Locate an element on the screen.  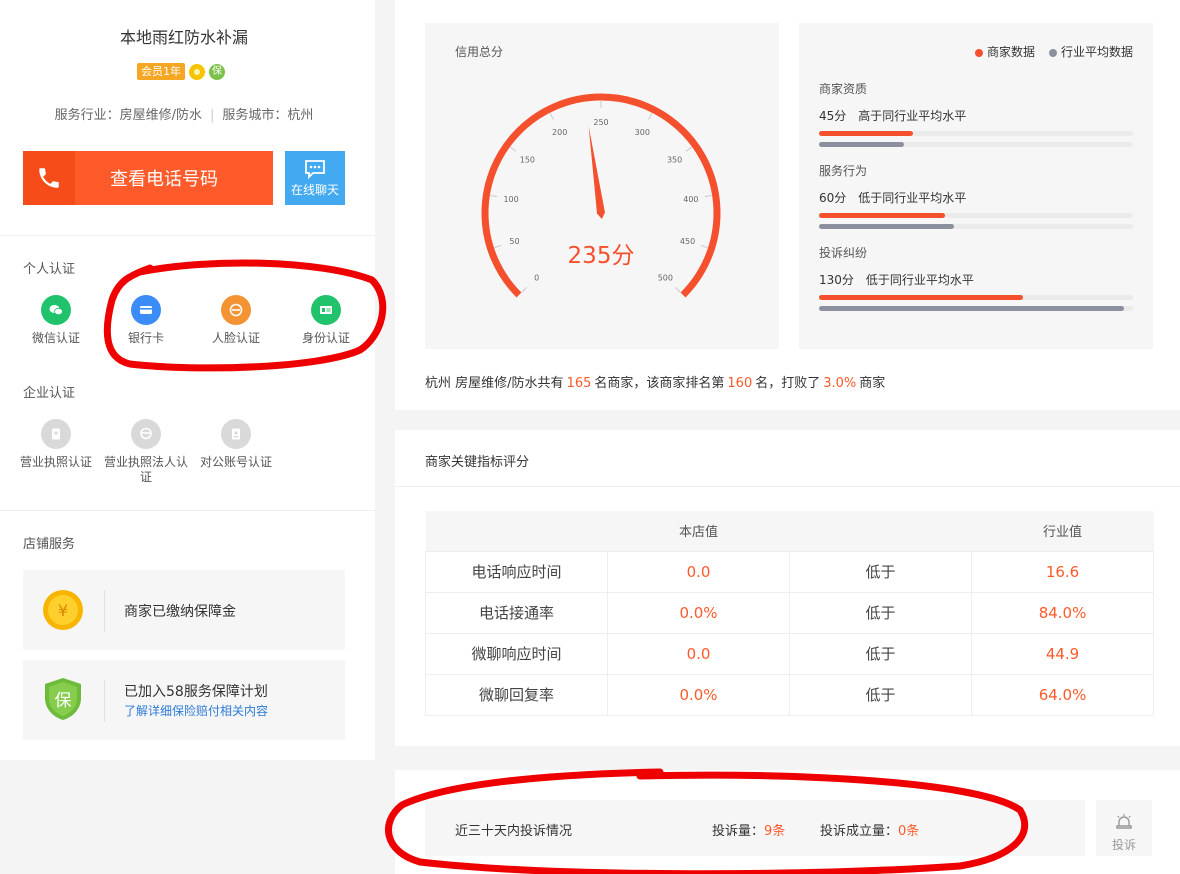
ranking-total: 165 is located at coordinates (579, 383).